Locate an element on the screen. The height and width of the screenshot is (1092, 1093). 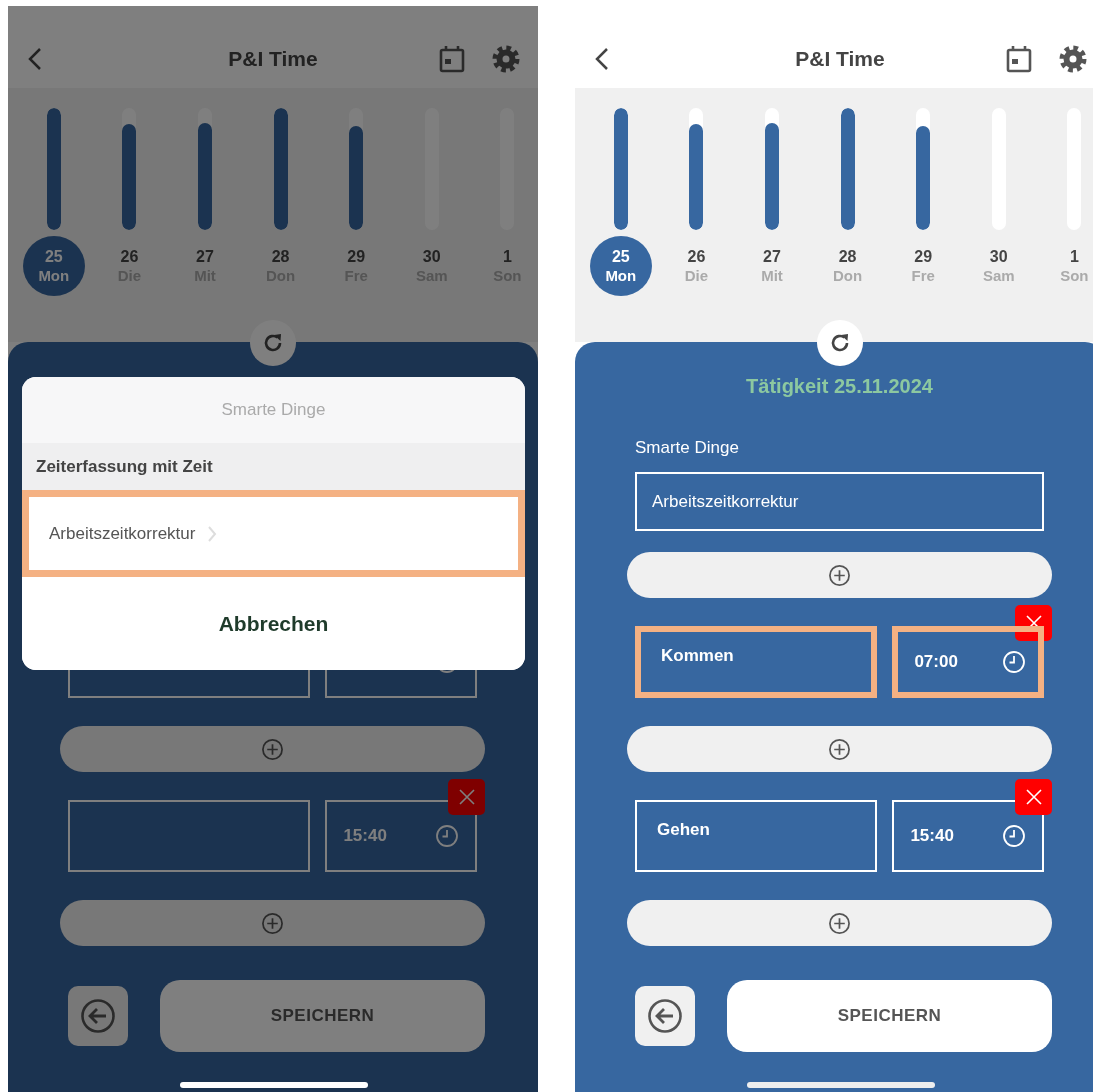
activity-field: Arbeitszeitkorrektur is located at coordinates (839, 501).